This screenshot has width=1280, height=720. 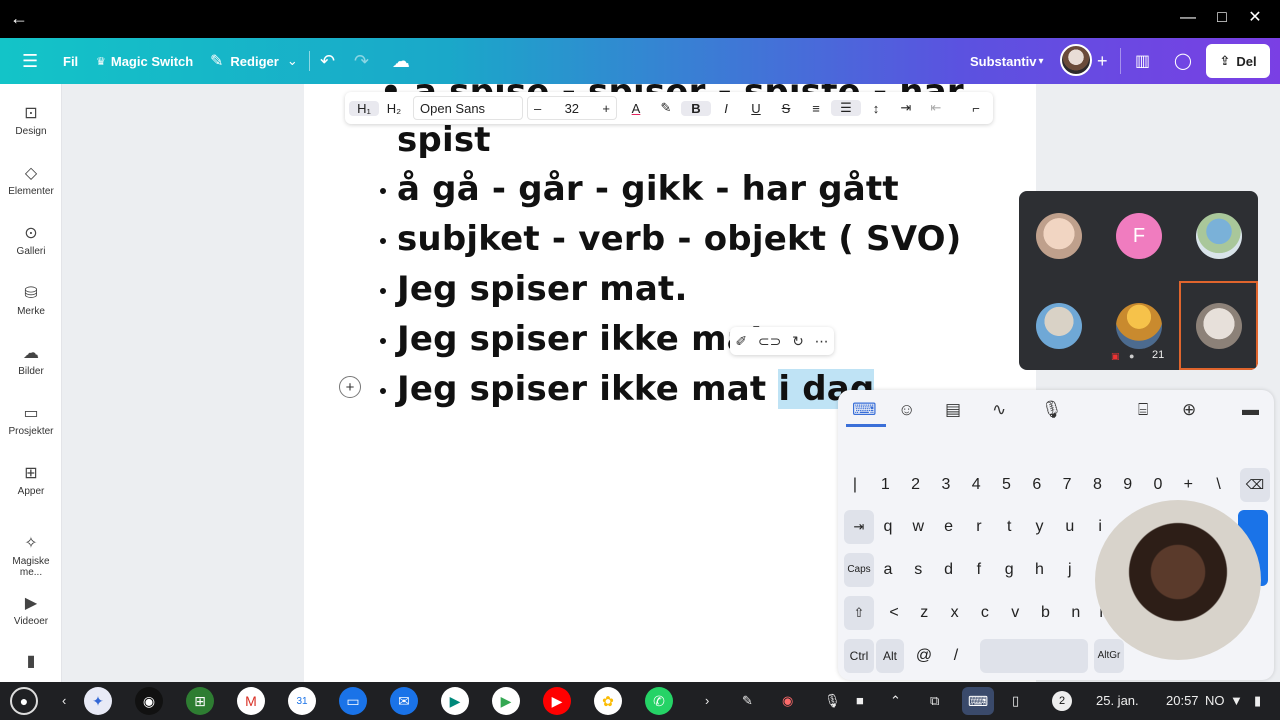 I want to click on globe-icon: ⊕, so click(x=1189, y=410).